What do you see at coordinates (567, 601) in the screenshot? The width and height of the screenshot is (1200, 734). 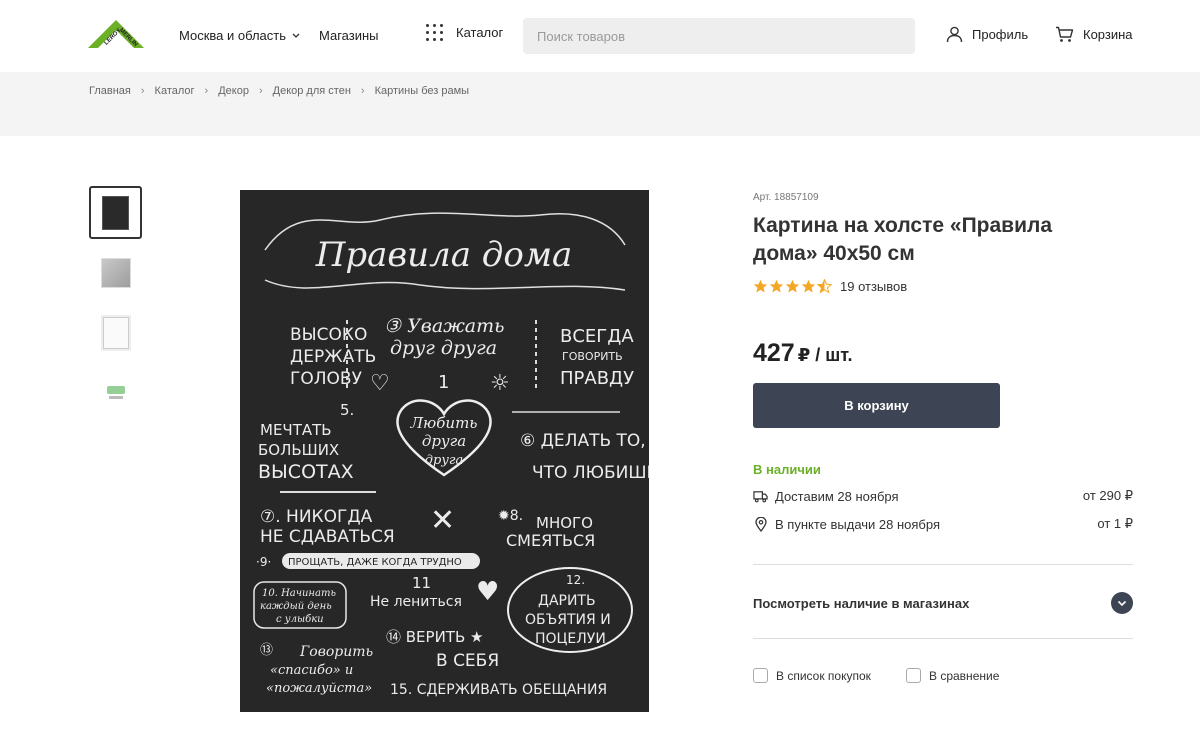 I see `rule-12: ДАРИТЬ` at bounding box center [567, 601].